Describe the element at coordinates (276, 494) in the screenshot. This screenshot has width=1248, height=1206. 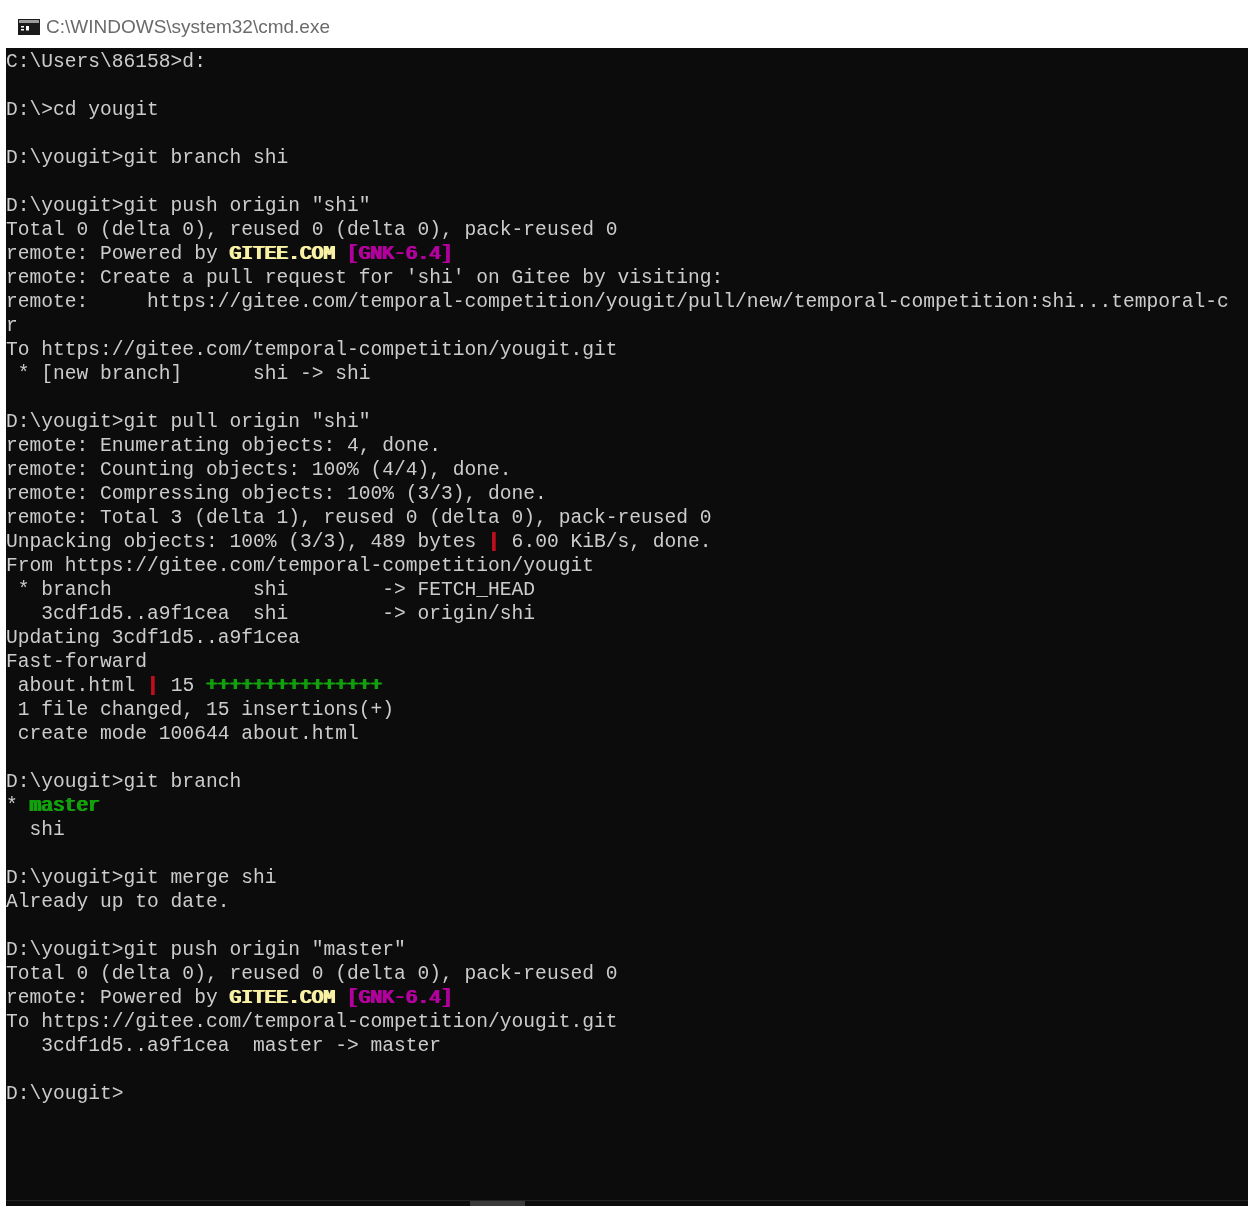
I see `console-text: remote: Compressing objects: 100% (3/3), done.` at that location.